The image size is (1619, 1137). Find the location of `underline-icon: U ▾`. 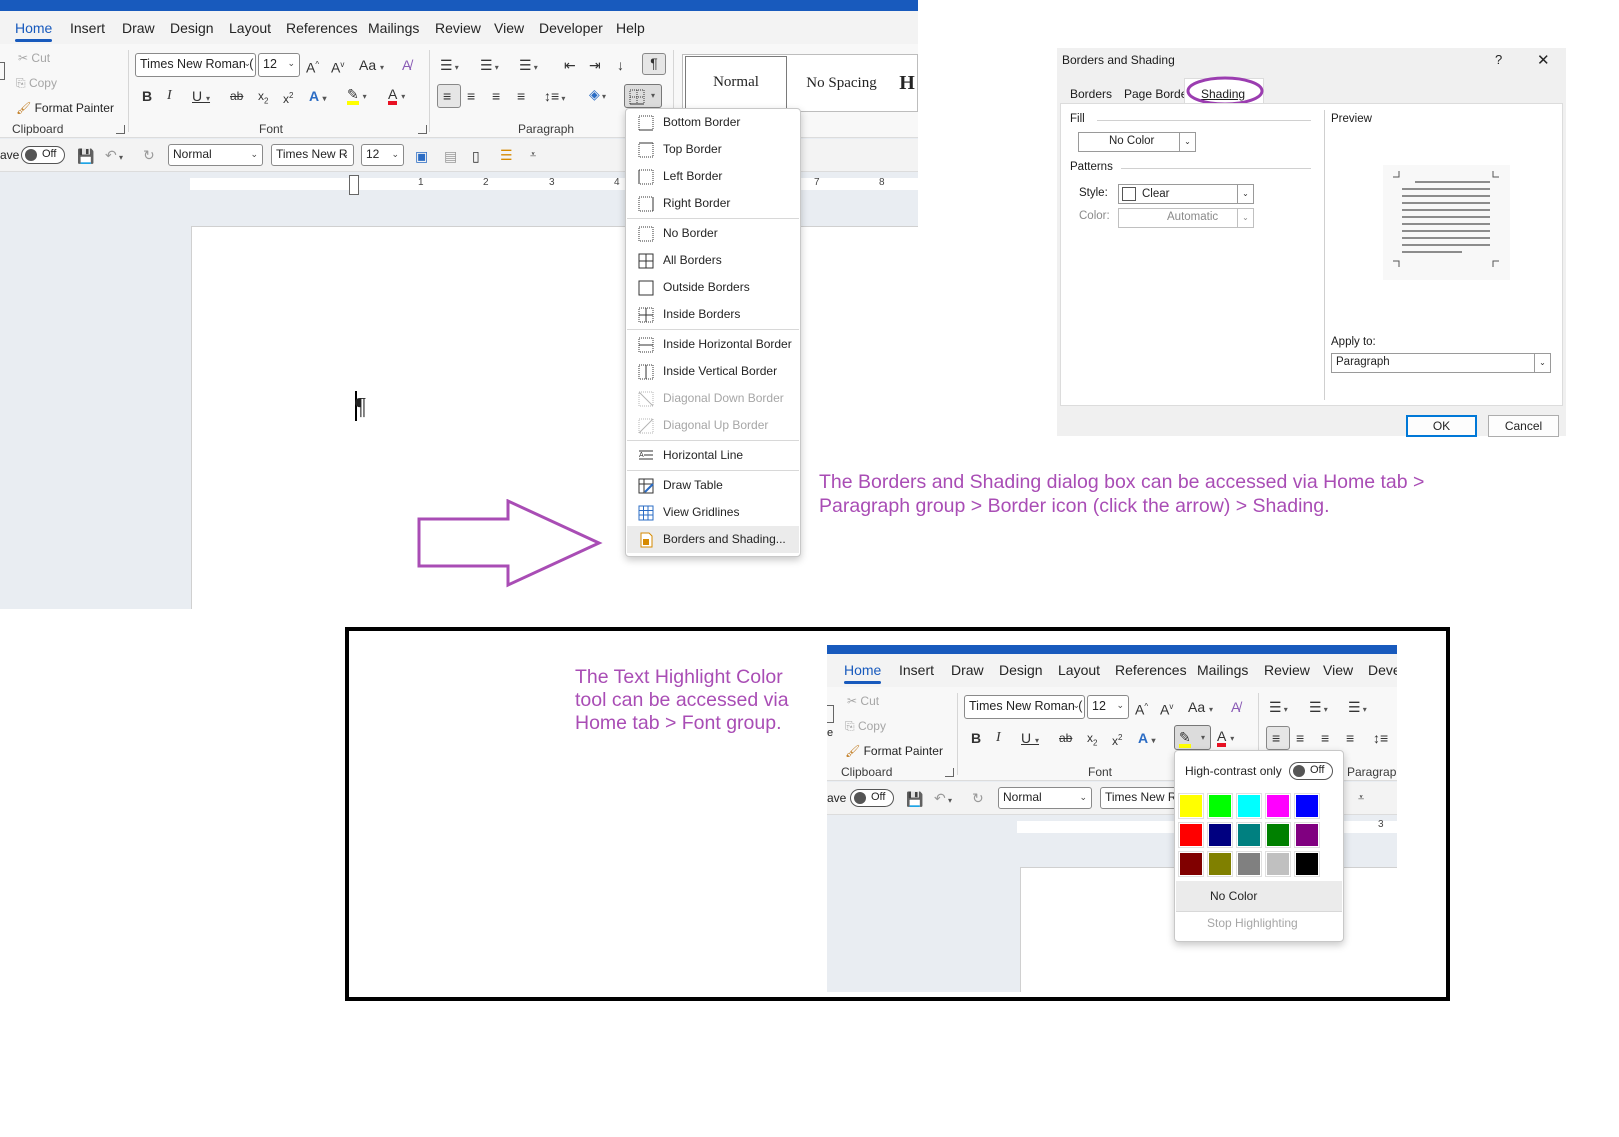

underline-icon: U ▾ is located at coordinates (201, 97).